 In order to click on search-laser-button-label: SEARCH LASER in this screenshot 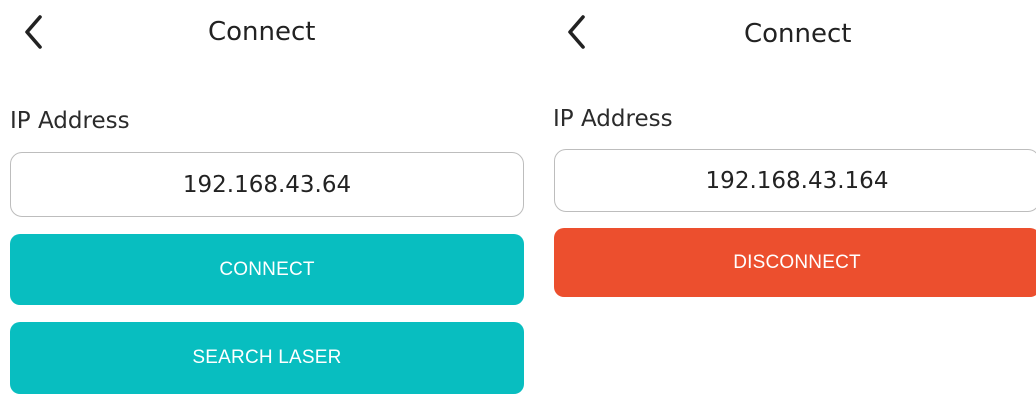, I will do `click(267, 357)`.